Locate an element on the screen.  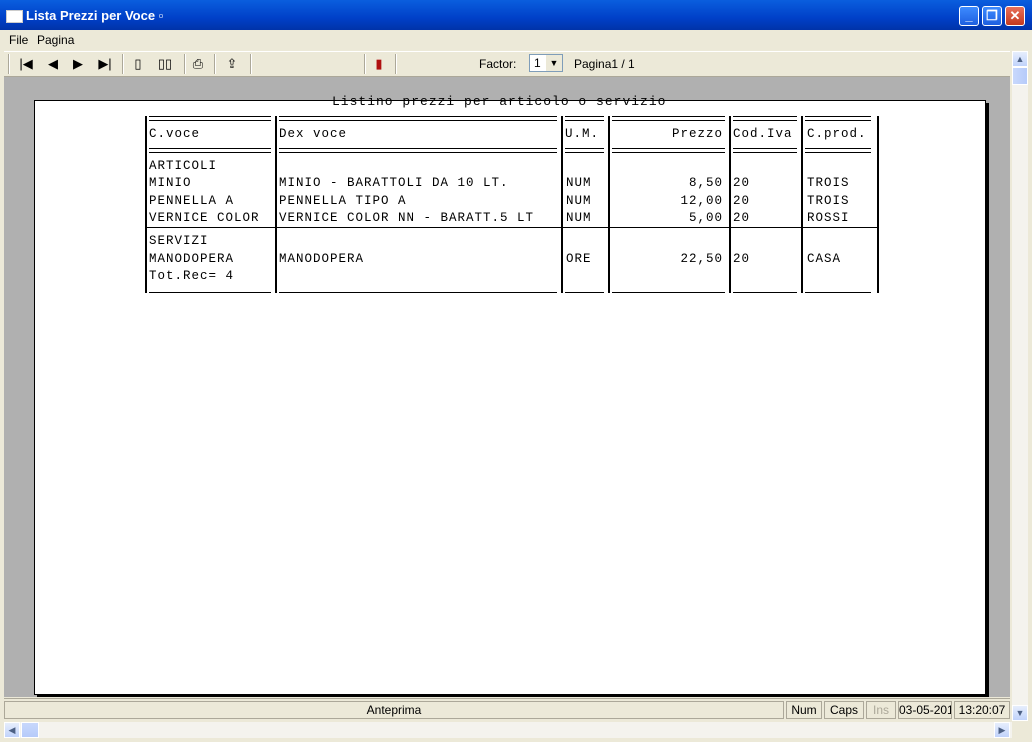
previous-page-icon: ◀ is located at coordinates (53, 64).